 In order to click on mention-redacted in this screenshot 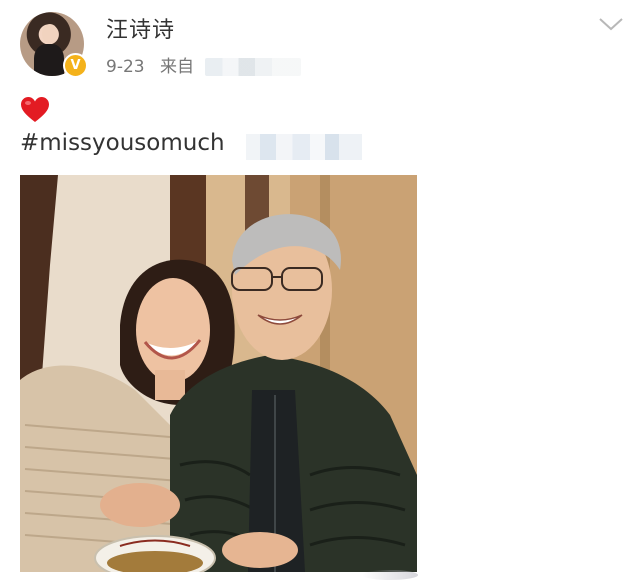, I will do `click(304, 147)`.